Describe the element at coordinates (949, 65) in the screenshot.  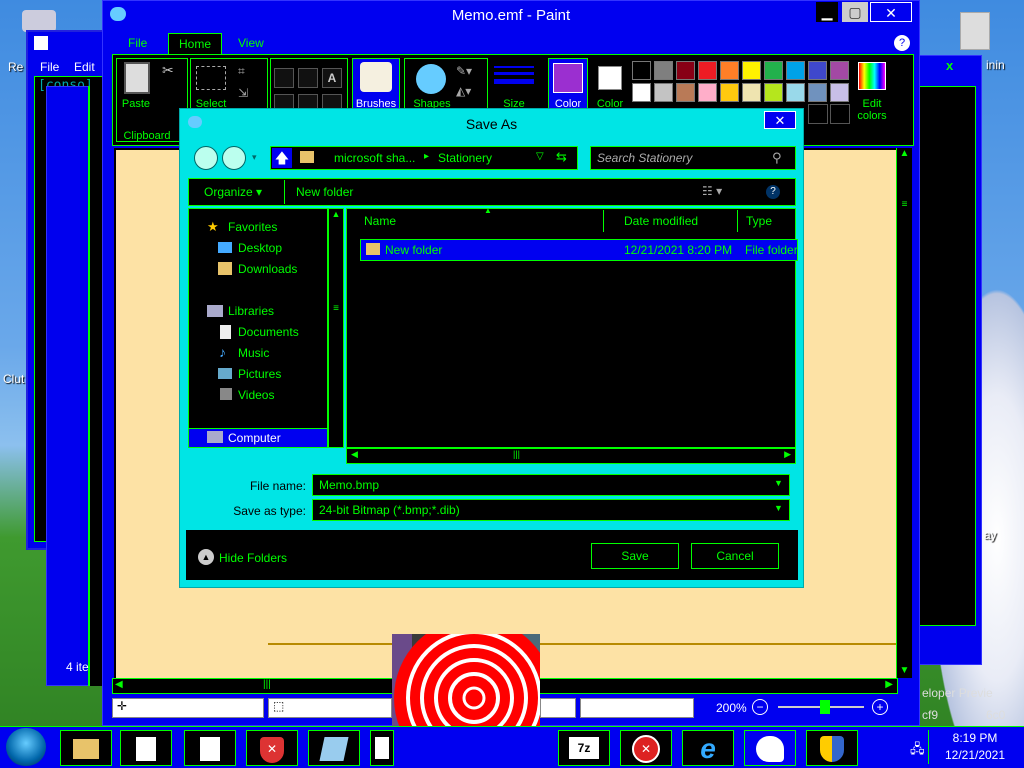
I see `right-window-close: x` at that location.